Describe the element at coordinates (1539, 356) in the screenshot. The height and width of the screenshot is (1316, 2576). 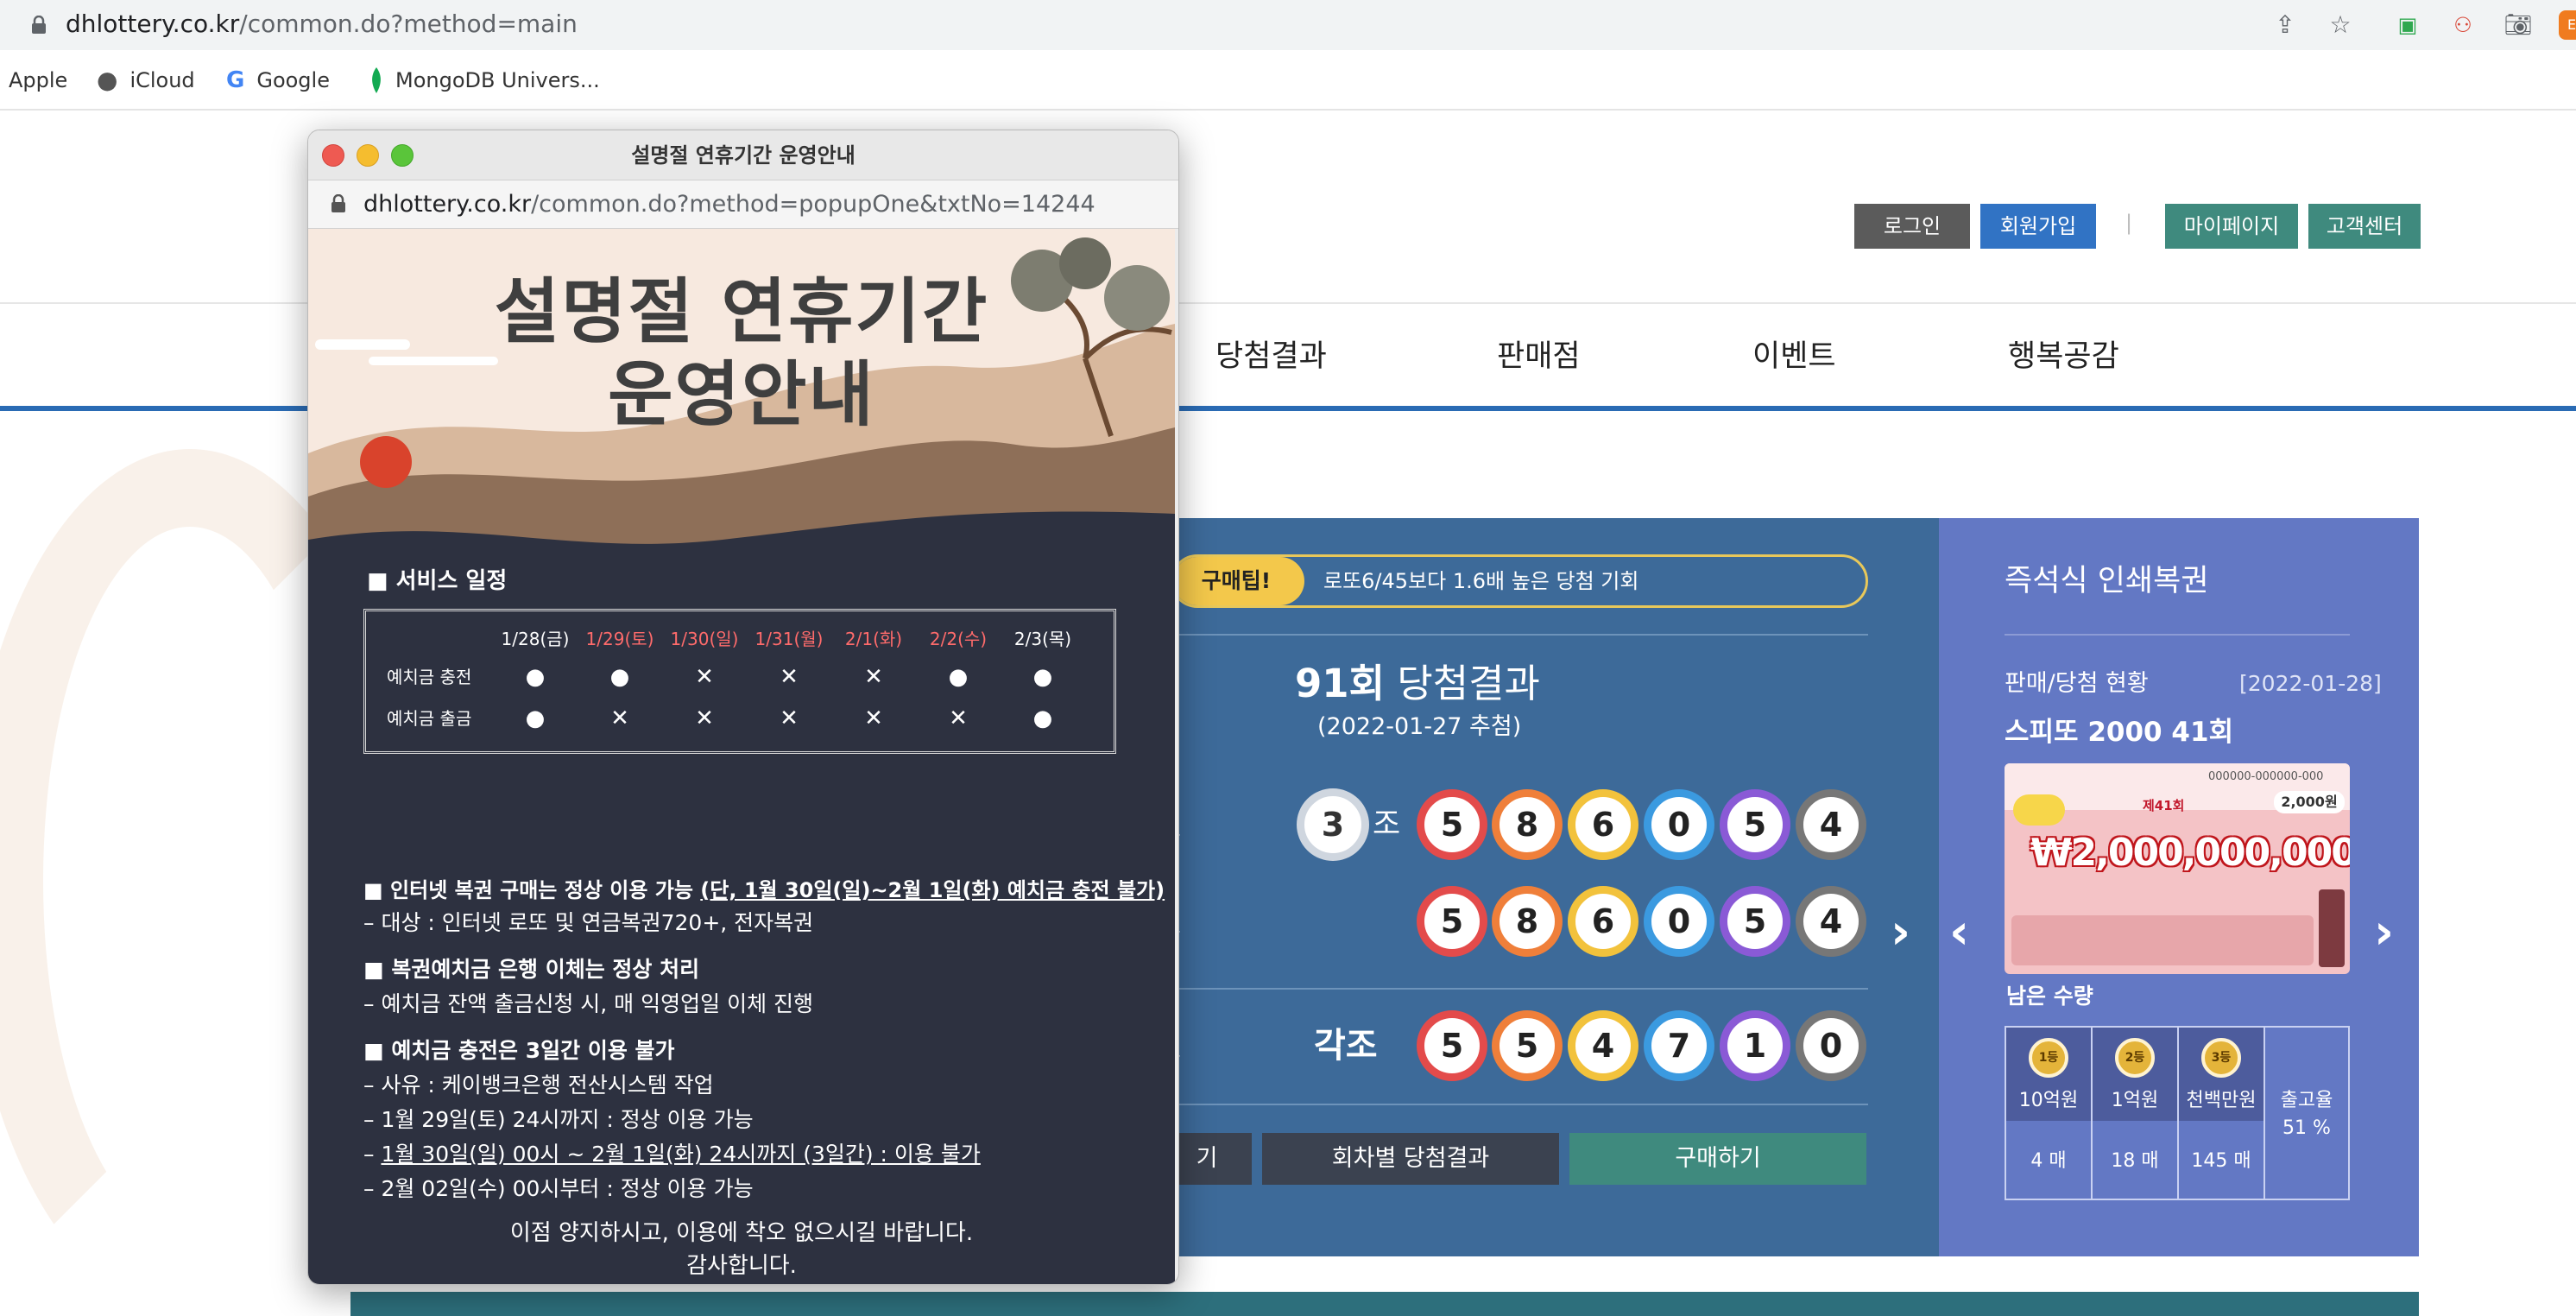
I see `nav-retailers: 판매점` at that location.